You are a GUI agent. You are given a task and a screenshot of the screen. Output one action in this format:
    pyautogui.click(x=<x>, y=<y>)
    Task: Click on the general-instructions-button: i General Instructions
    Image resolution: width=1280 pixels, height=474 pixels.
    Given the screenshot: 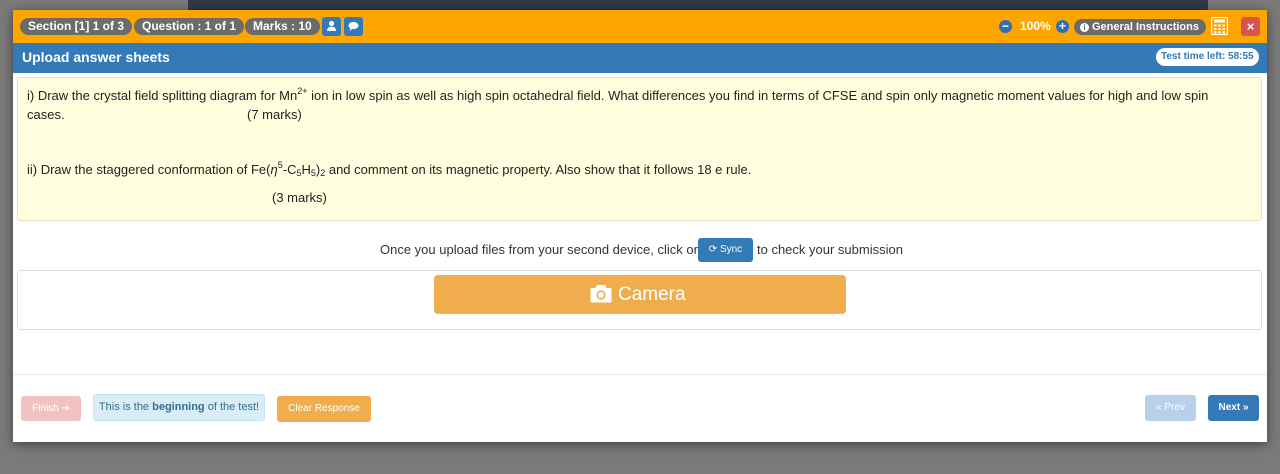 What is the action you would take?
    pyautogui.click(x=1140, y=27)
    